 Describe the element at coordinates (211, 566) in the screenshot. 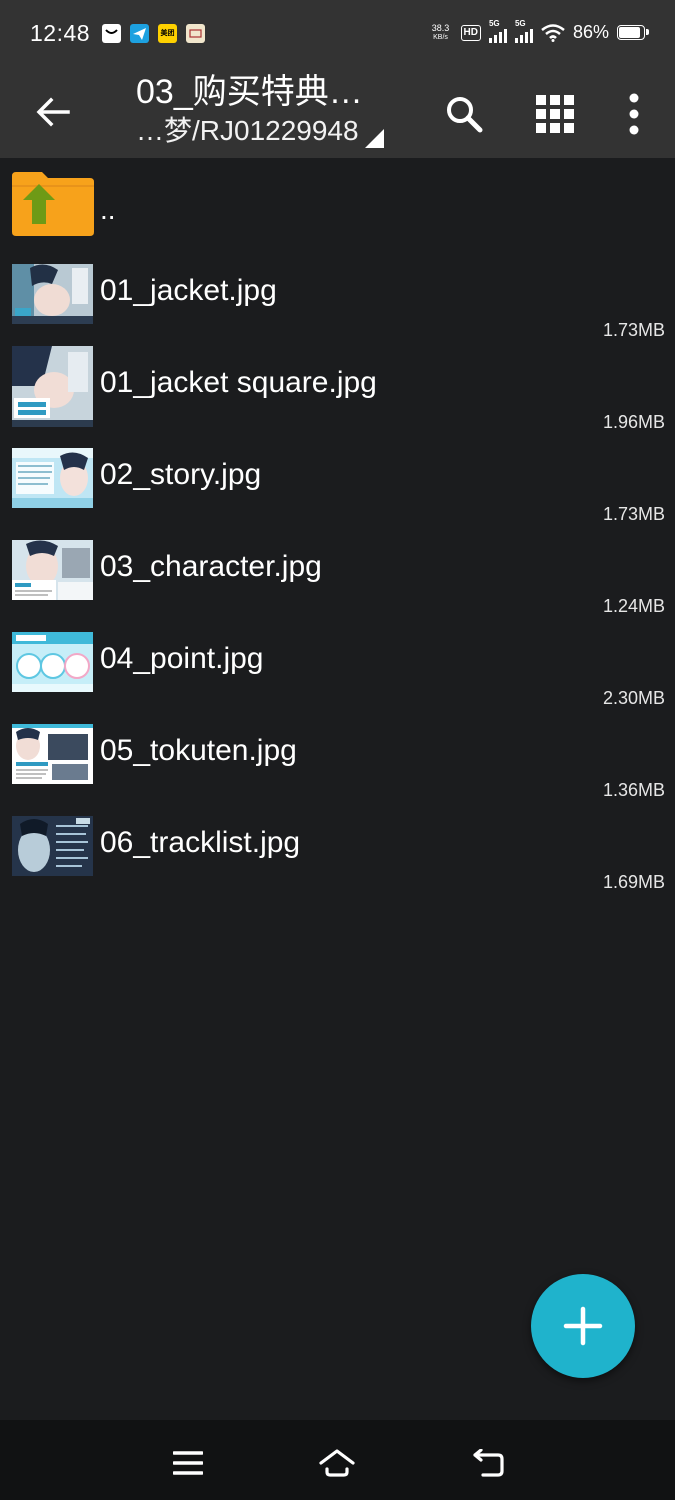

I see `file-name: 03_character.jpg` at that location.